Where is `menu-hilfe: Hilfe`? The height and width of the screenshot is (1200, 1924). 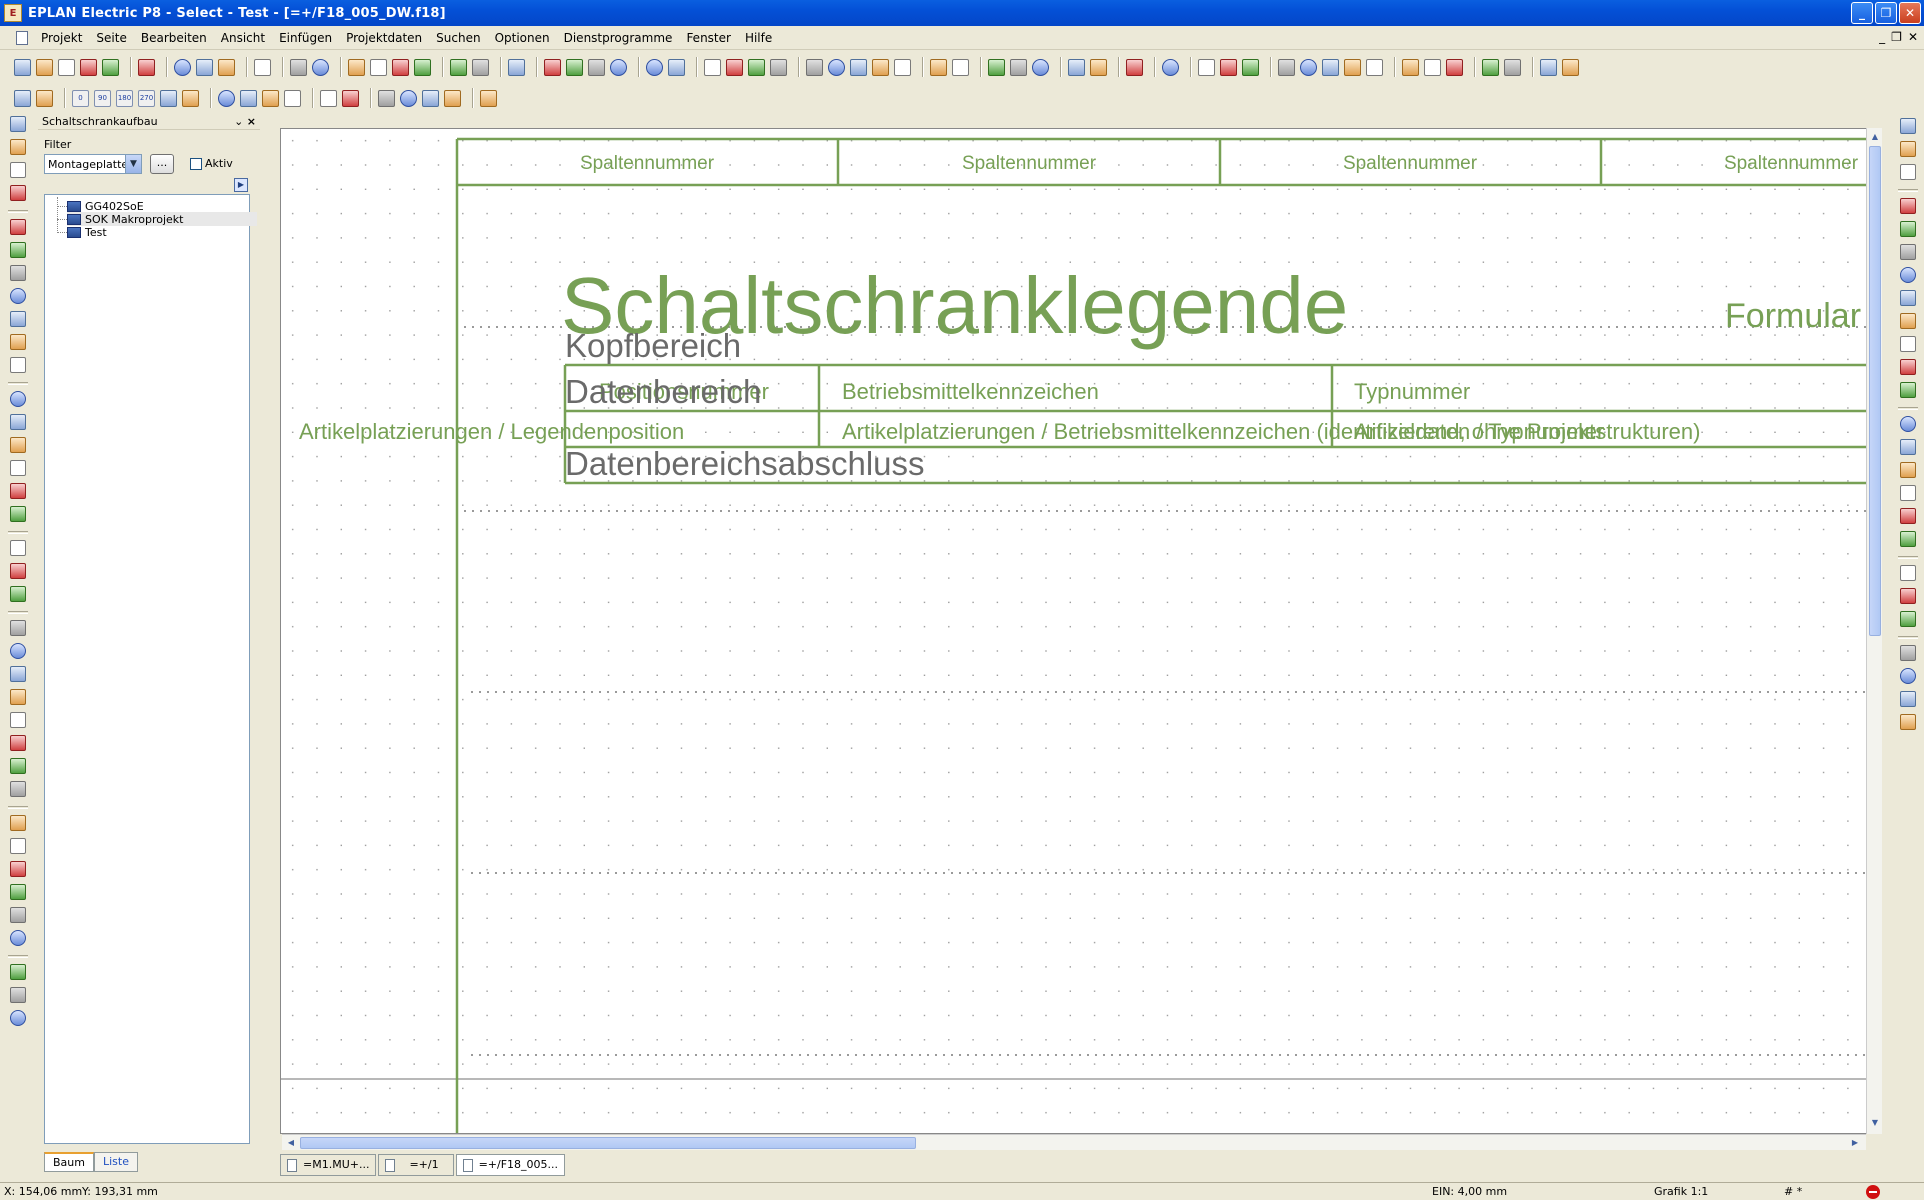 menu-hilfe: Hilfe is located at coordinates (758, 38).